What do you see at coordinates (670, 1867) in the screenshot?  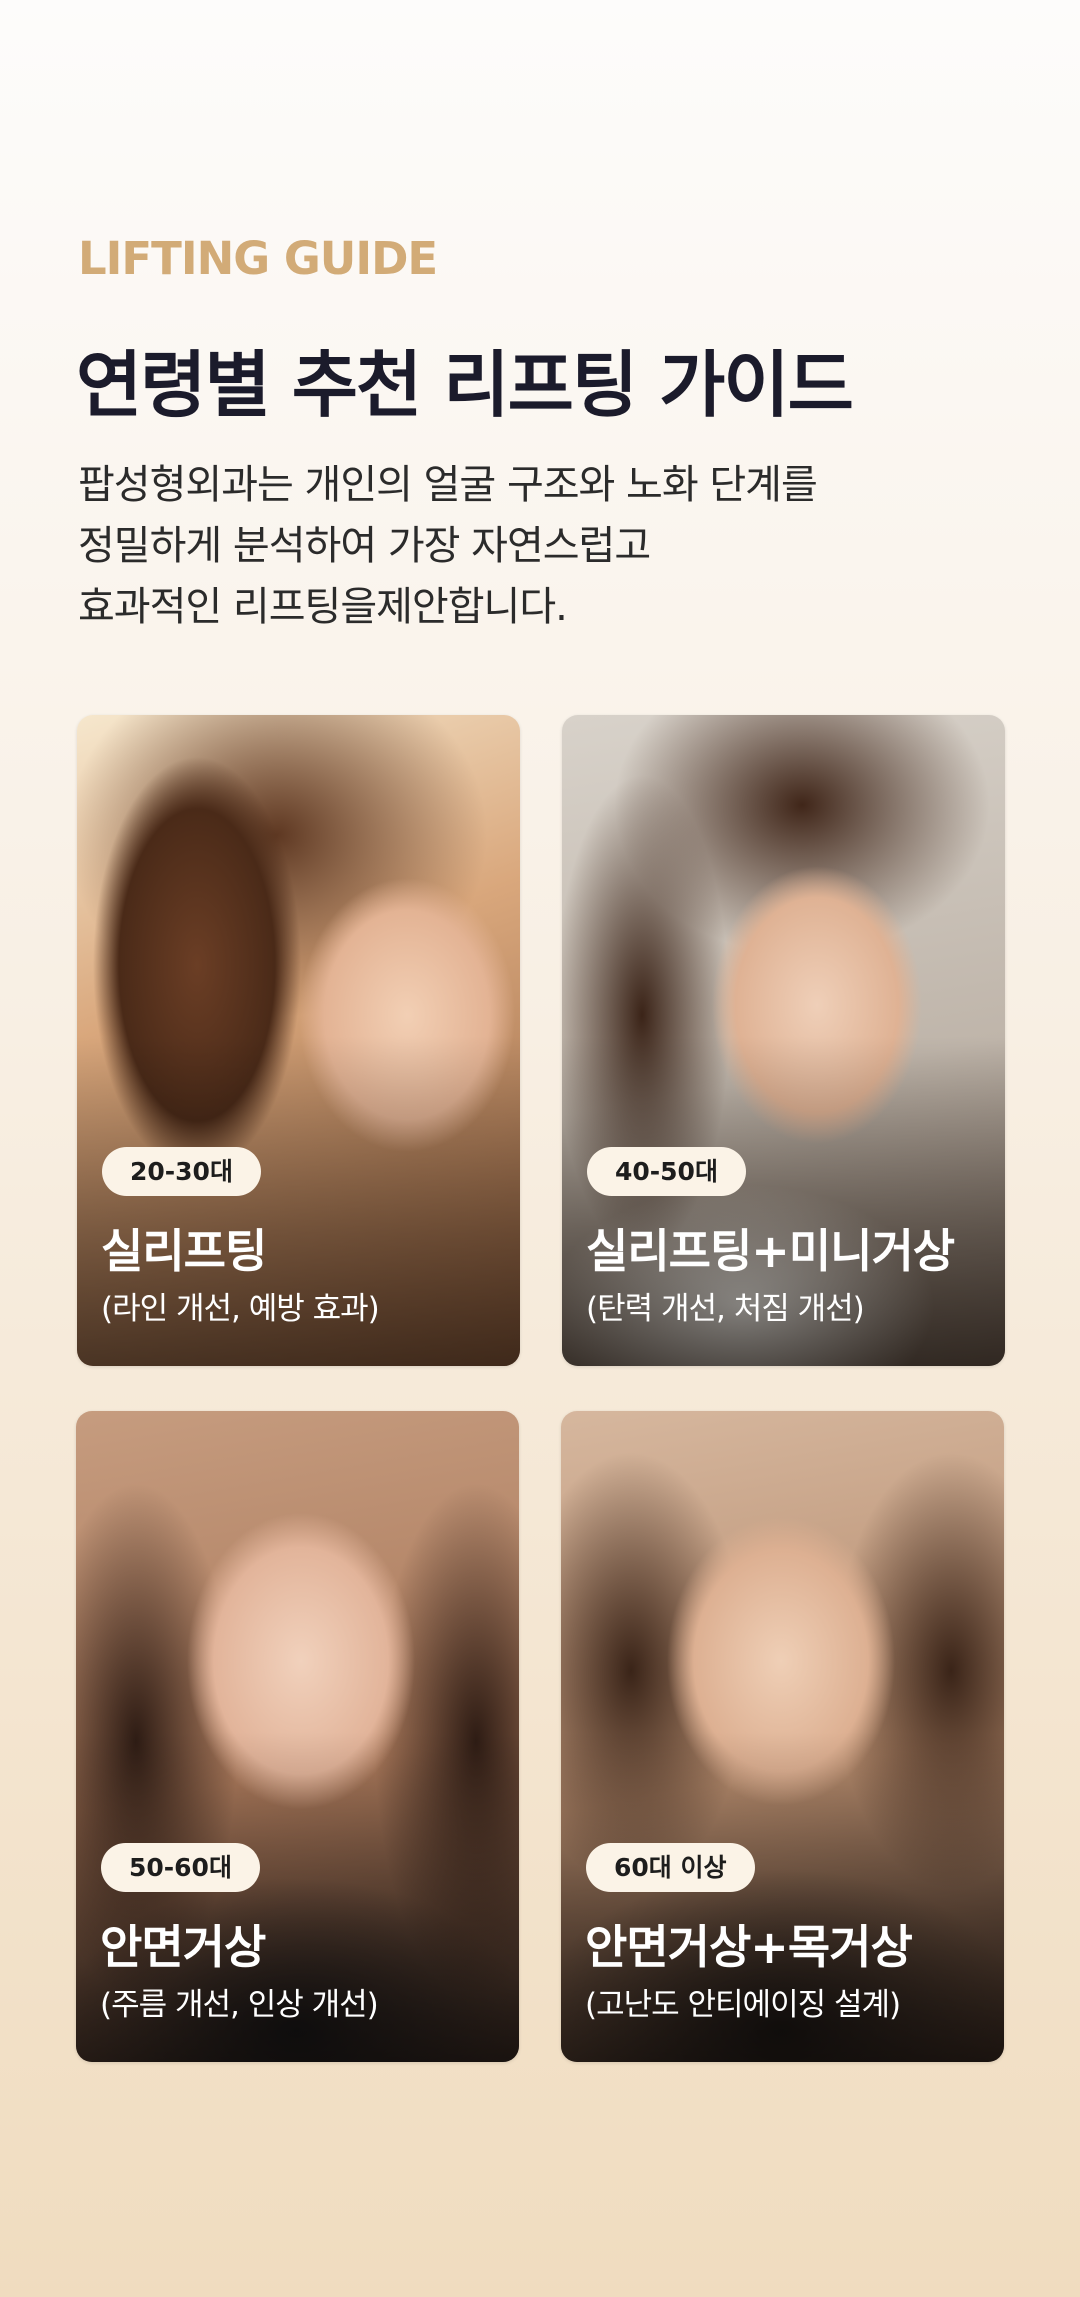 I see `age-badge: 60대 이상` at bounding box center [670, 1867].